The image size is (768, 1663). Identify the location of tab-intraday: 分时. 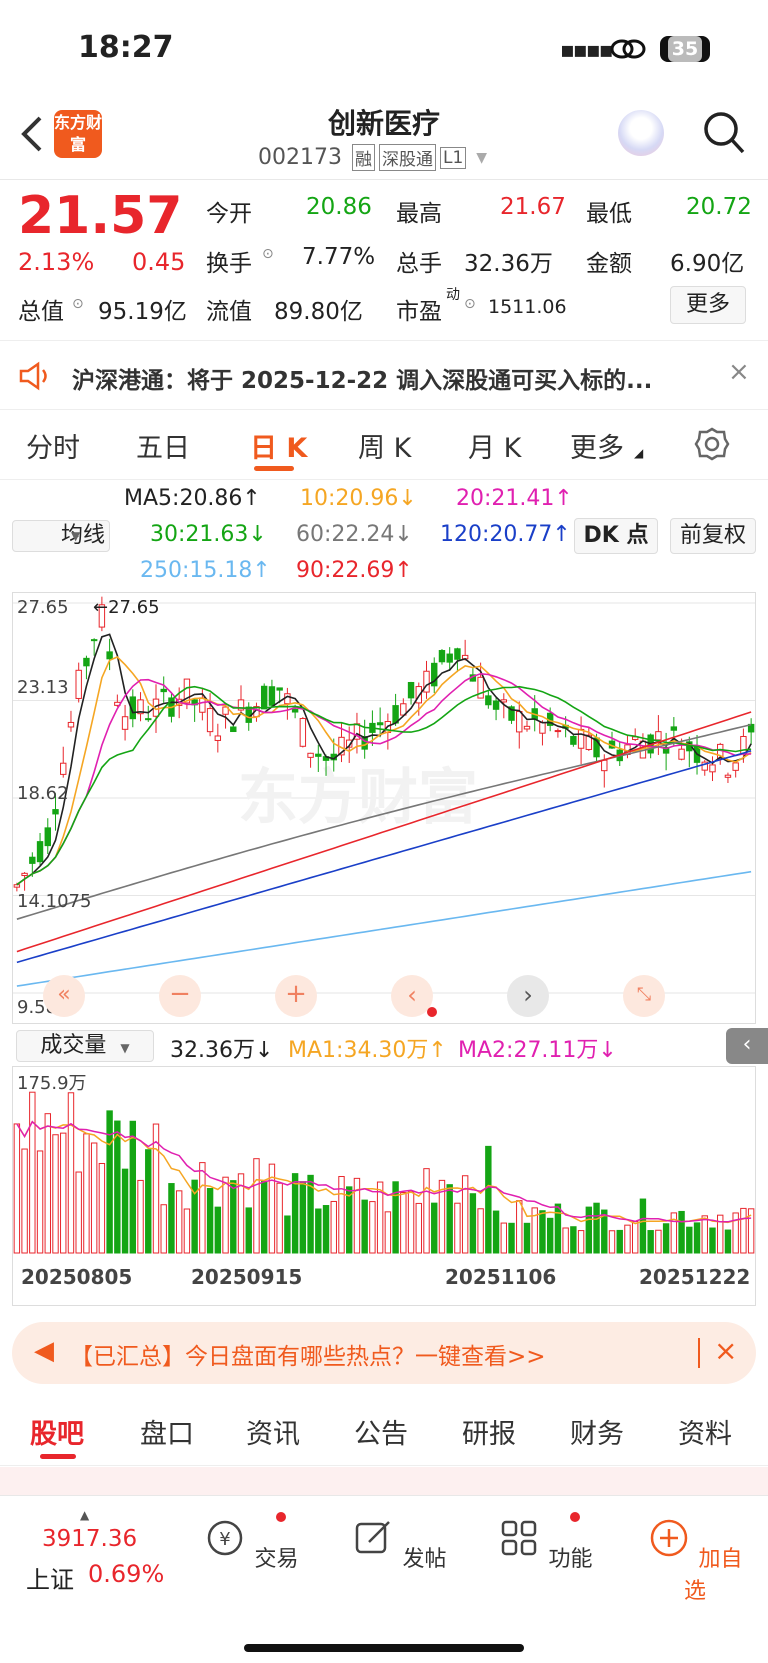
(53, 445).